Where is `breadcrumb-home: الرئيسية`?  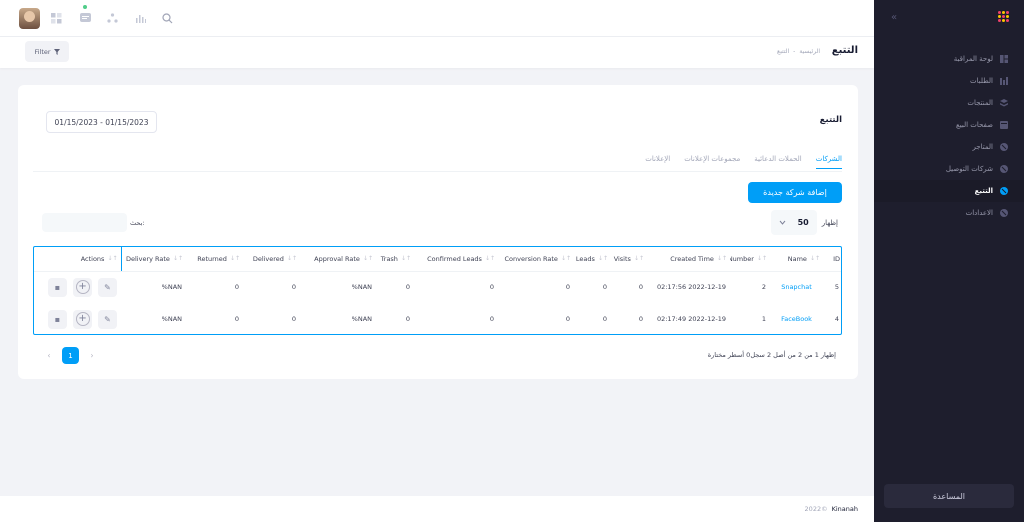 breadcrumb-home: الرئيسية is located at coordinates (809, 51).